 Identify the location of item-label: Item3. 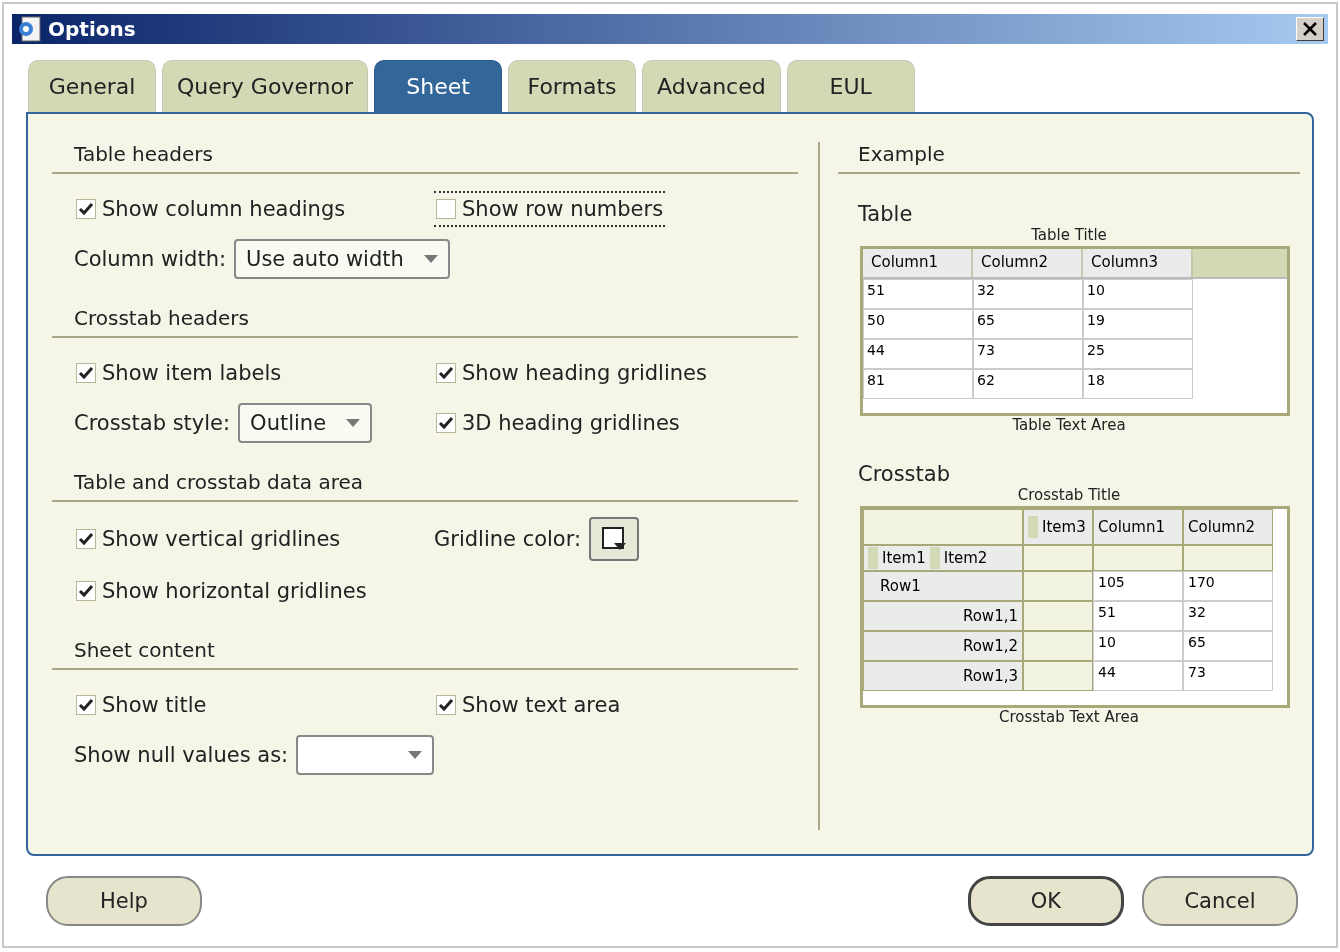
(1064, 527).